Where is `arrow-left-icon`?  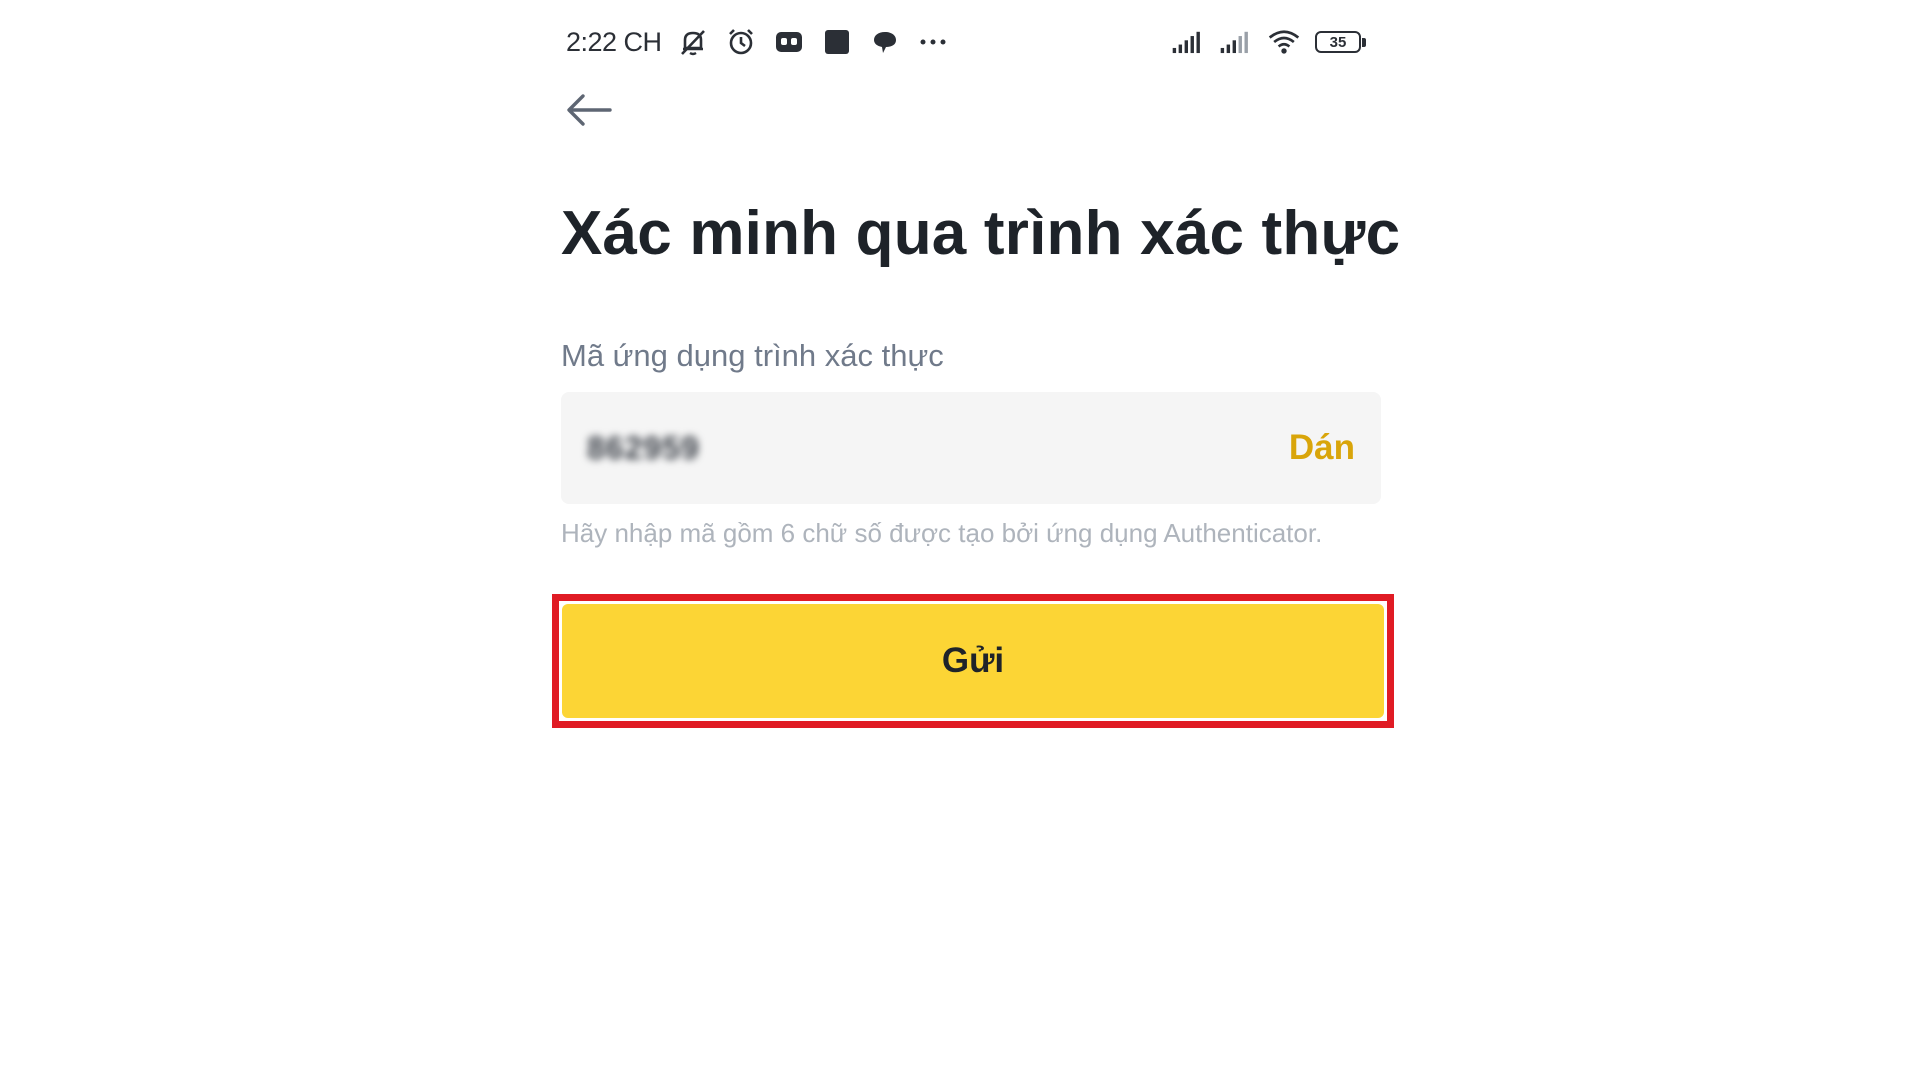
arrow-left-icon is located at coordinates (589, 112).